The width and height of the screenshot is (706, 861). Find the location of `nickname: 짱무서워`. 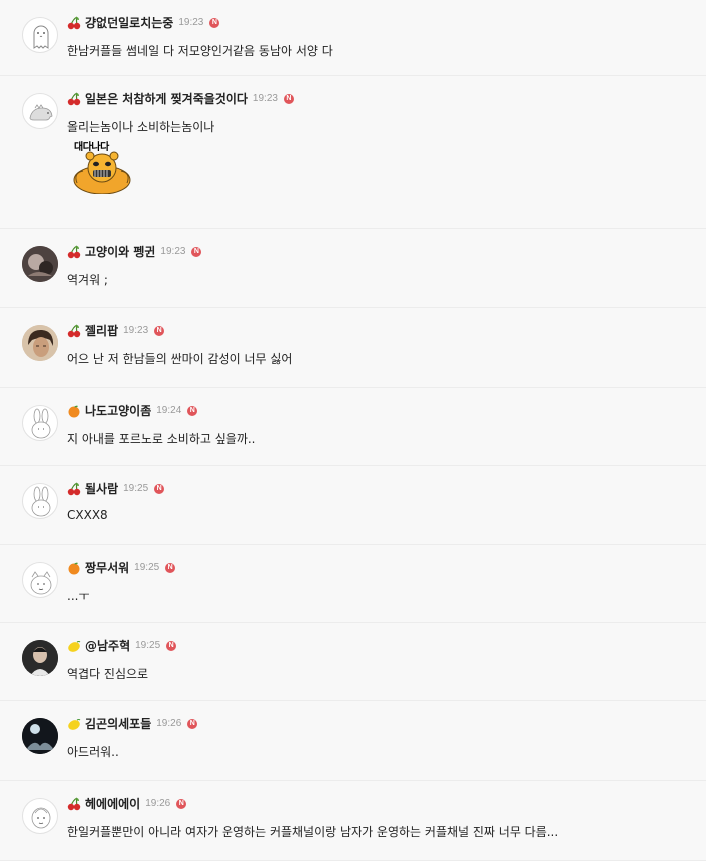

nickname: 짱무서워 is located at coordinates (107, 567).